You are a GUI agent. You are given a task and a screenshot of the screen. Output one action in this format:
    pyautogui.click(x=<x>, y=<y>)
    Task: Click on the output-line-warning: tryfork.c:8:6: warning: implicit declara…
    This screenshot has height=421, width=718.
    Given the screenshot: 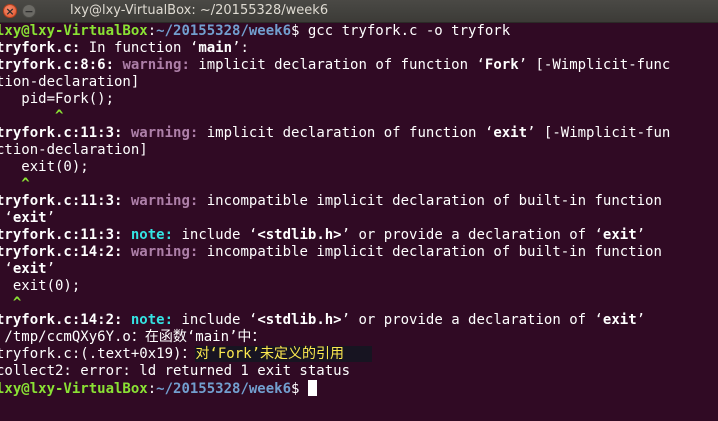 What is the action you would take?
    pyautogui.click(x=335, y=65)
    